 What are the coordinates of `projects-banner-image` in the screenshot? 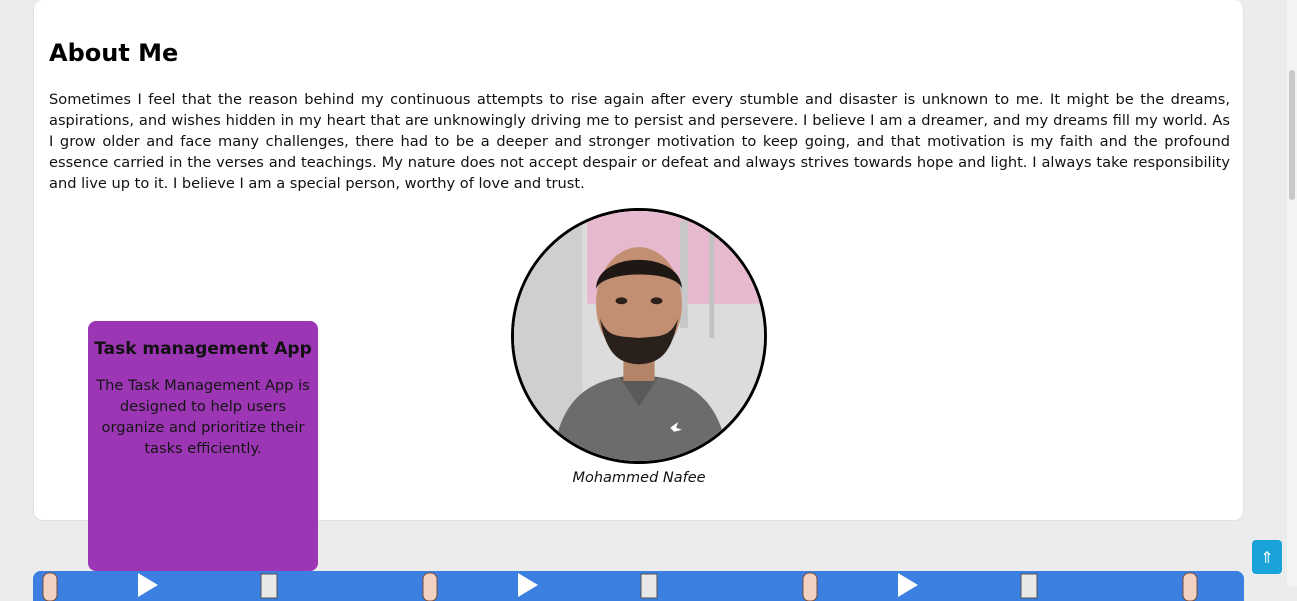 It's located at (638, 586).